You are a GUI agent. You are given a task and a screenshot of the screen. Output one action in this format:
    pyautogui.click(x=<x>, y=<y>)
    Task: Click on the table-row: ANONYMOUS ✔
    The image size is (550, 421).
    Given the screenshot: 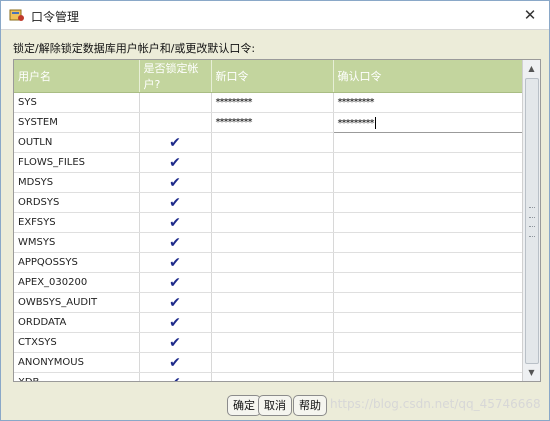 What is the action you would take?
    pyautogui.click(x=268, y=362)
    